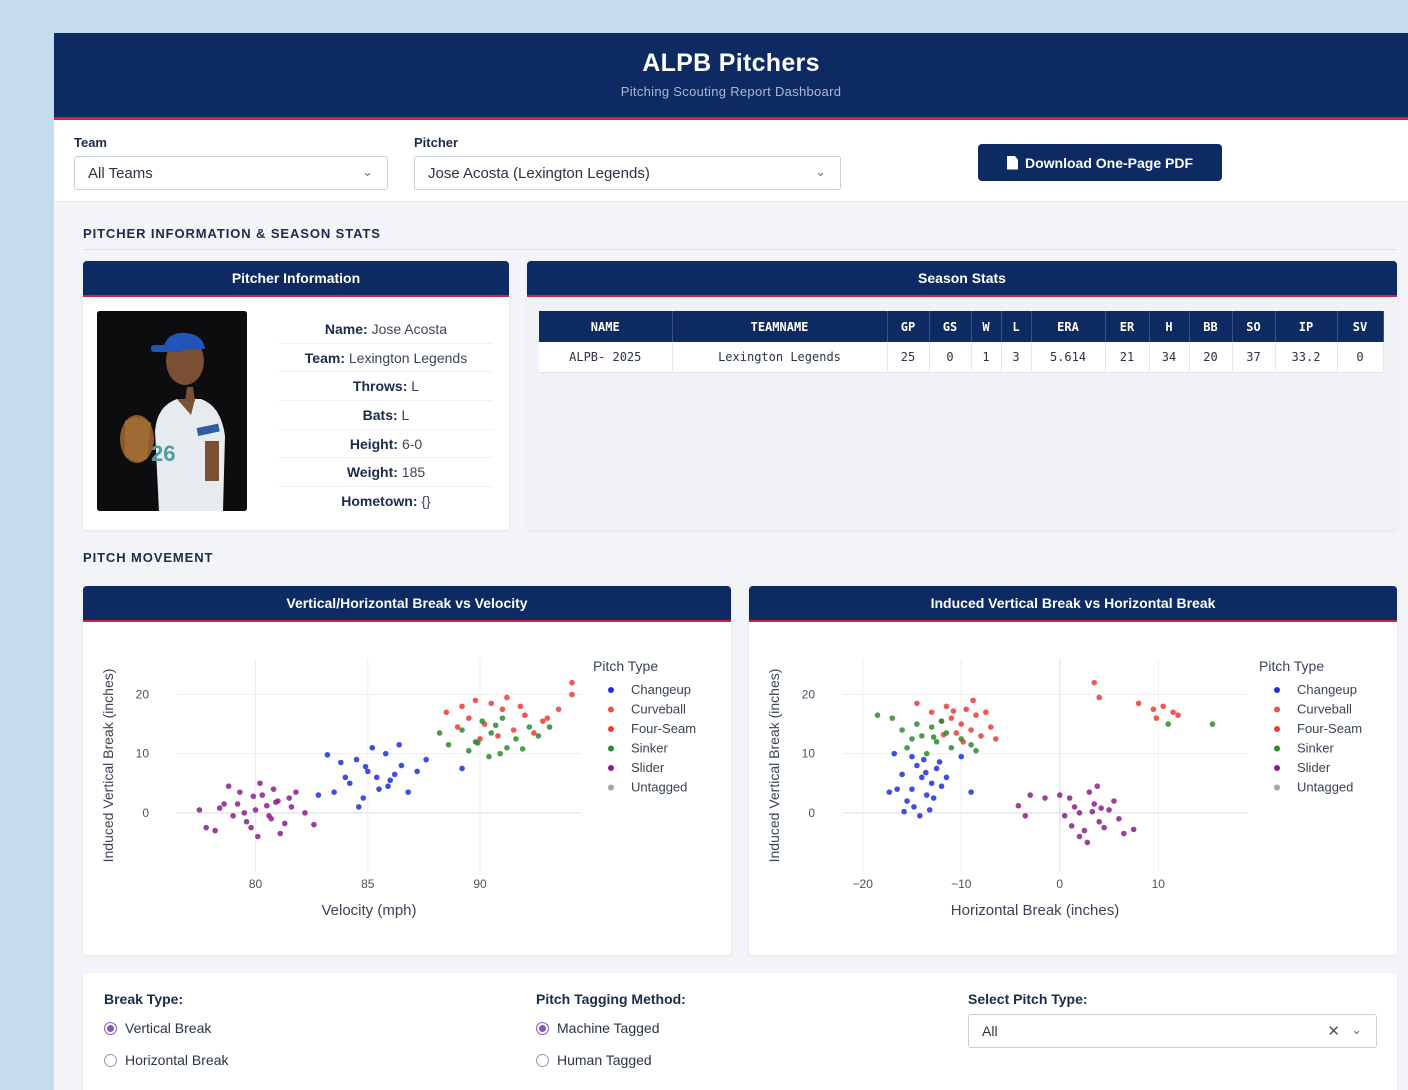 The height and width of the screenshot is (1090, 1408). Describe the element at coordinates (542, 1028) in the screenshot. I see `radio-selected-icon` at that location.